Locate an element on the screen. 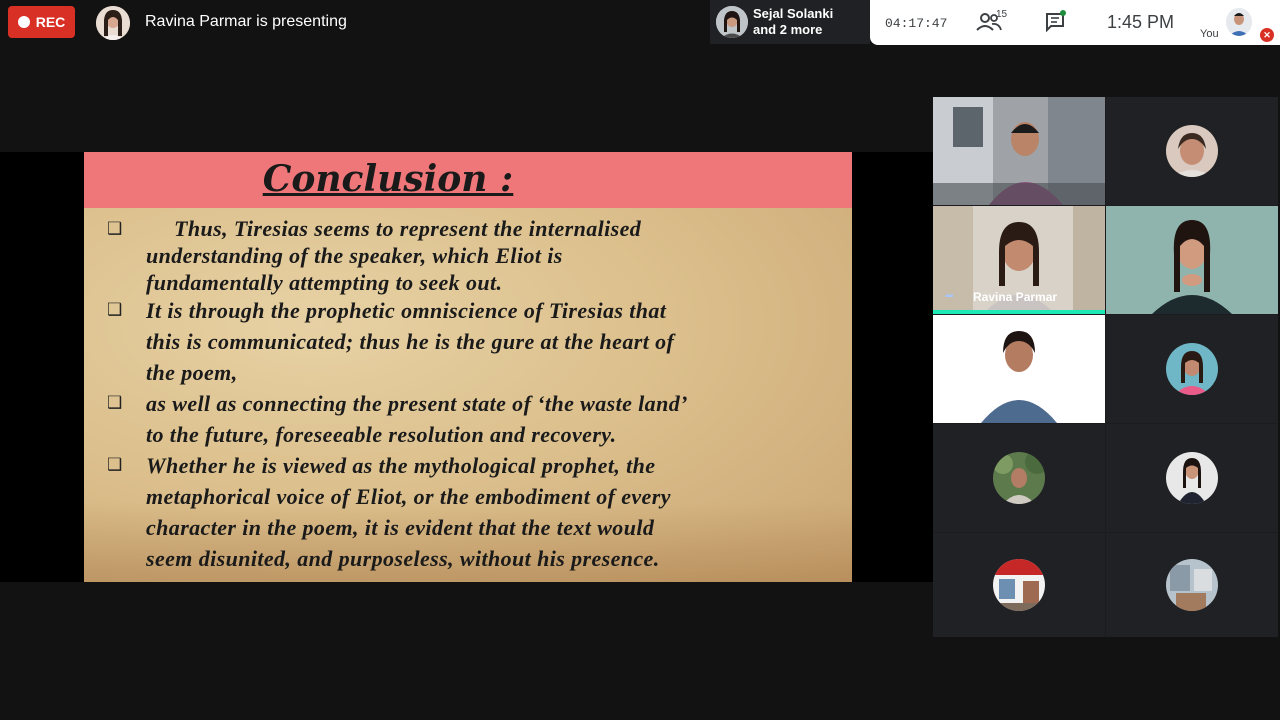 Image resolution: width=1280 pixels, height=720 pixels. recording-indicator: REC is located at coordinates (41, 22).